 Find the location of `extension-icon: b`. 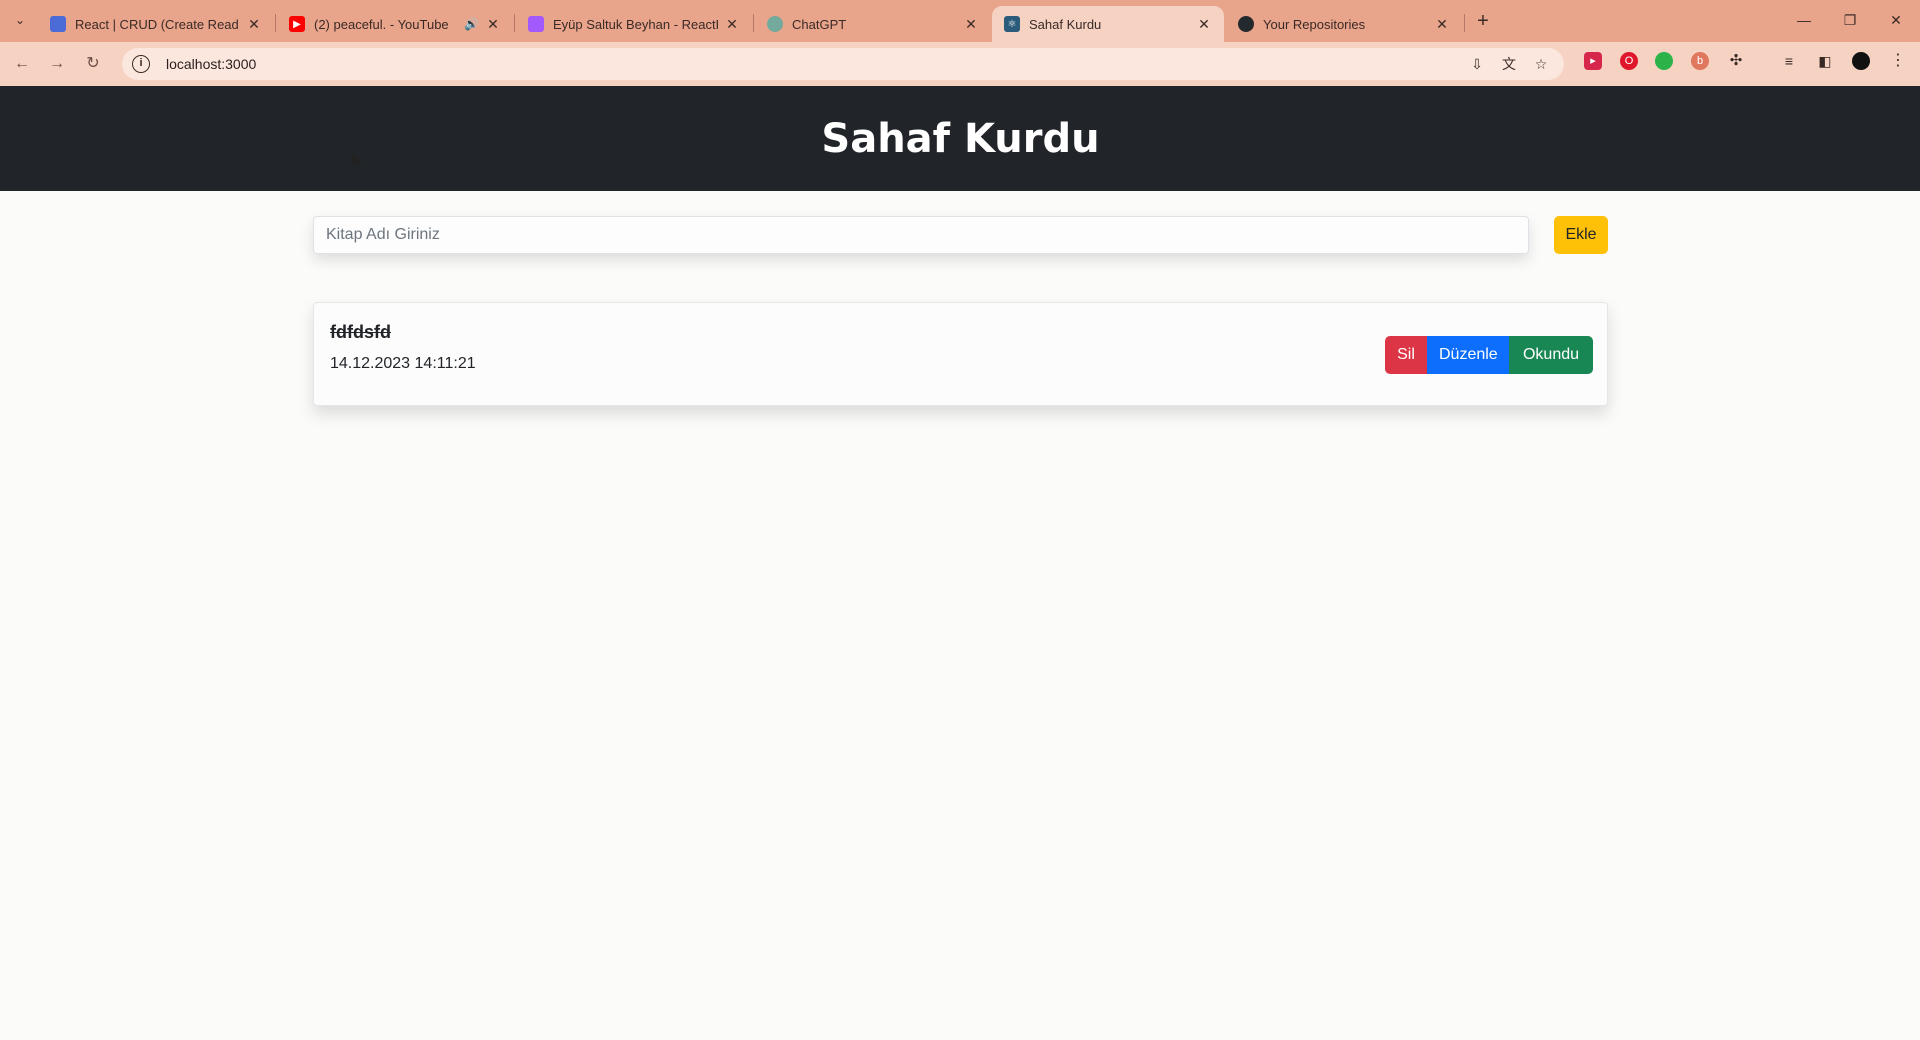

extension-icon: b is located at coordinates (1700, 61).